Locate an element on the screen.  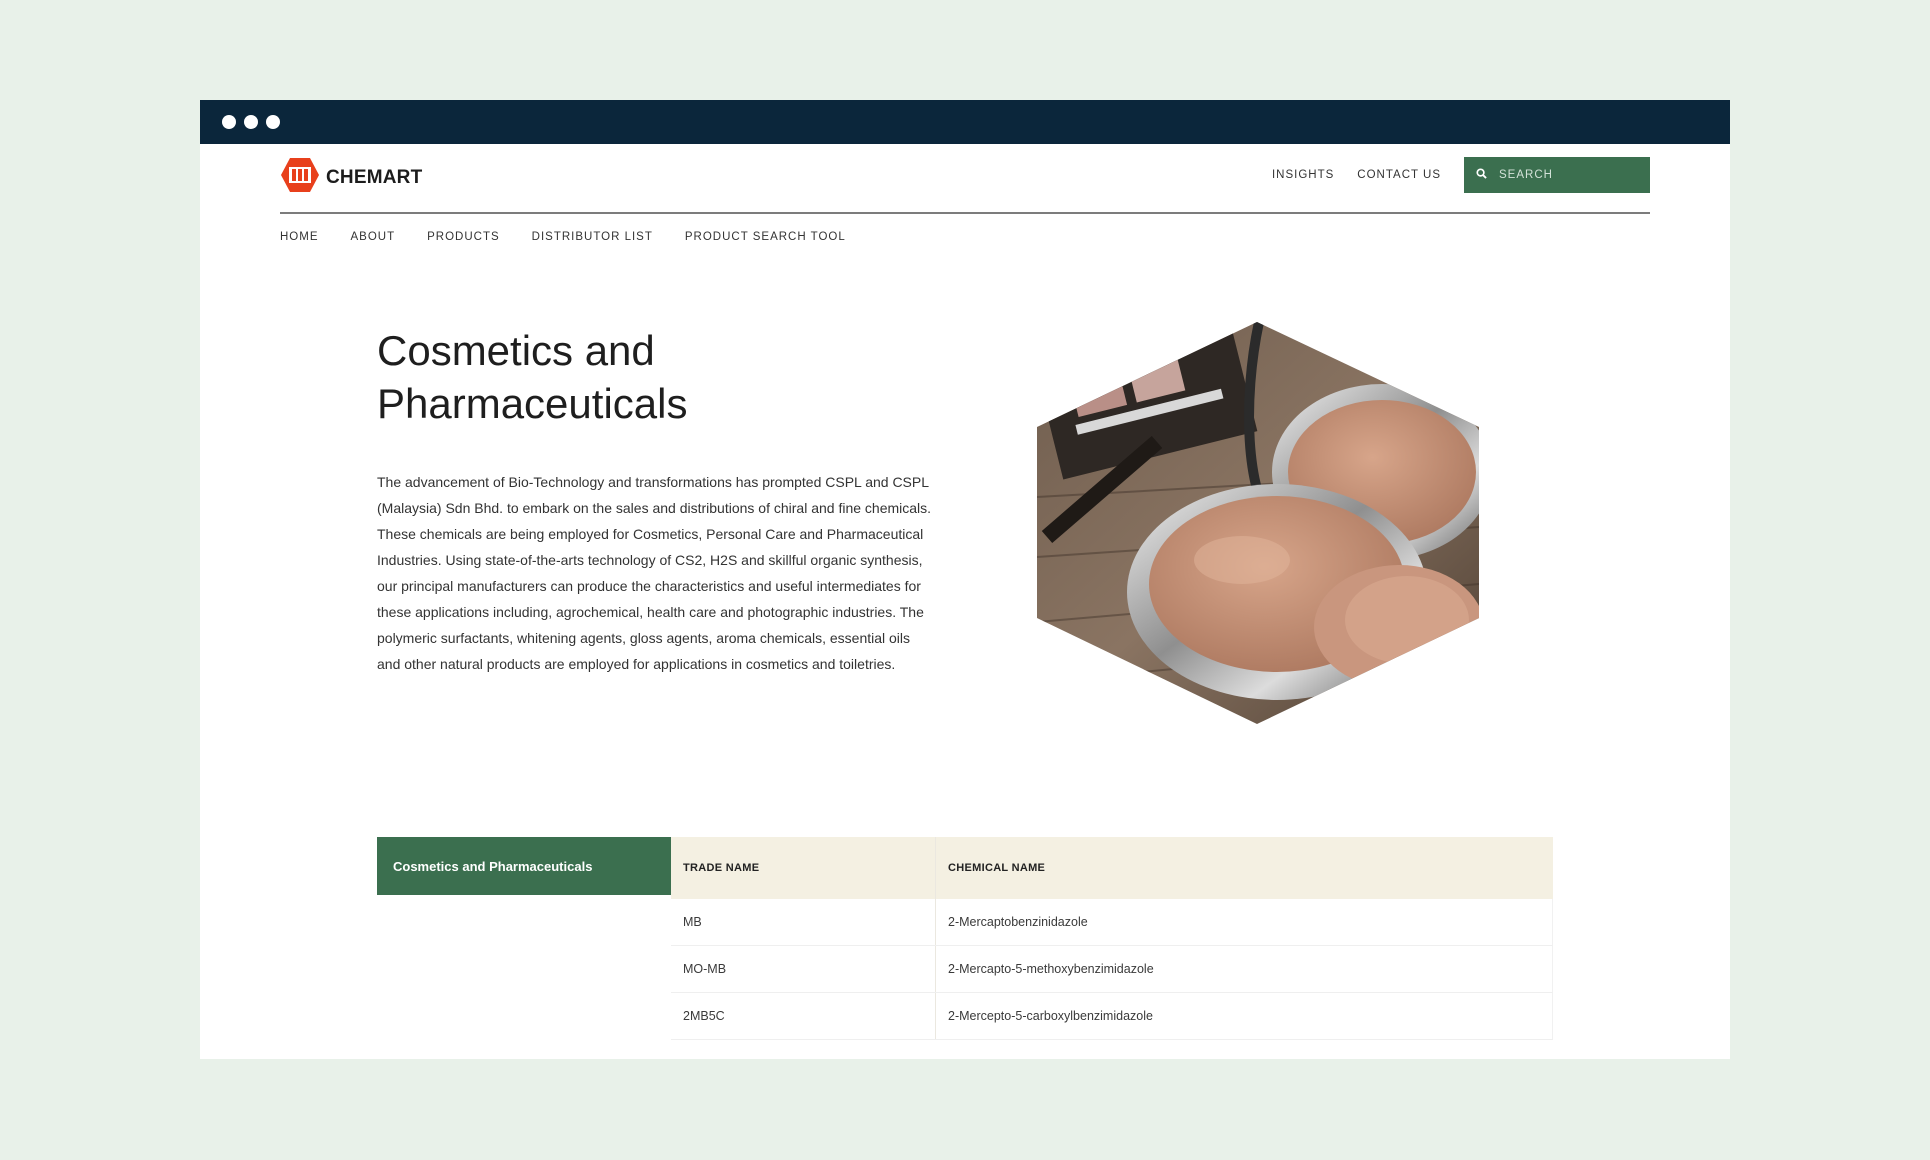
hero-hexagon-image is located at coordinates (1258, 525).